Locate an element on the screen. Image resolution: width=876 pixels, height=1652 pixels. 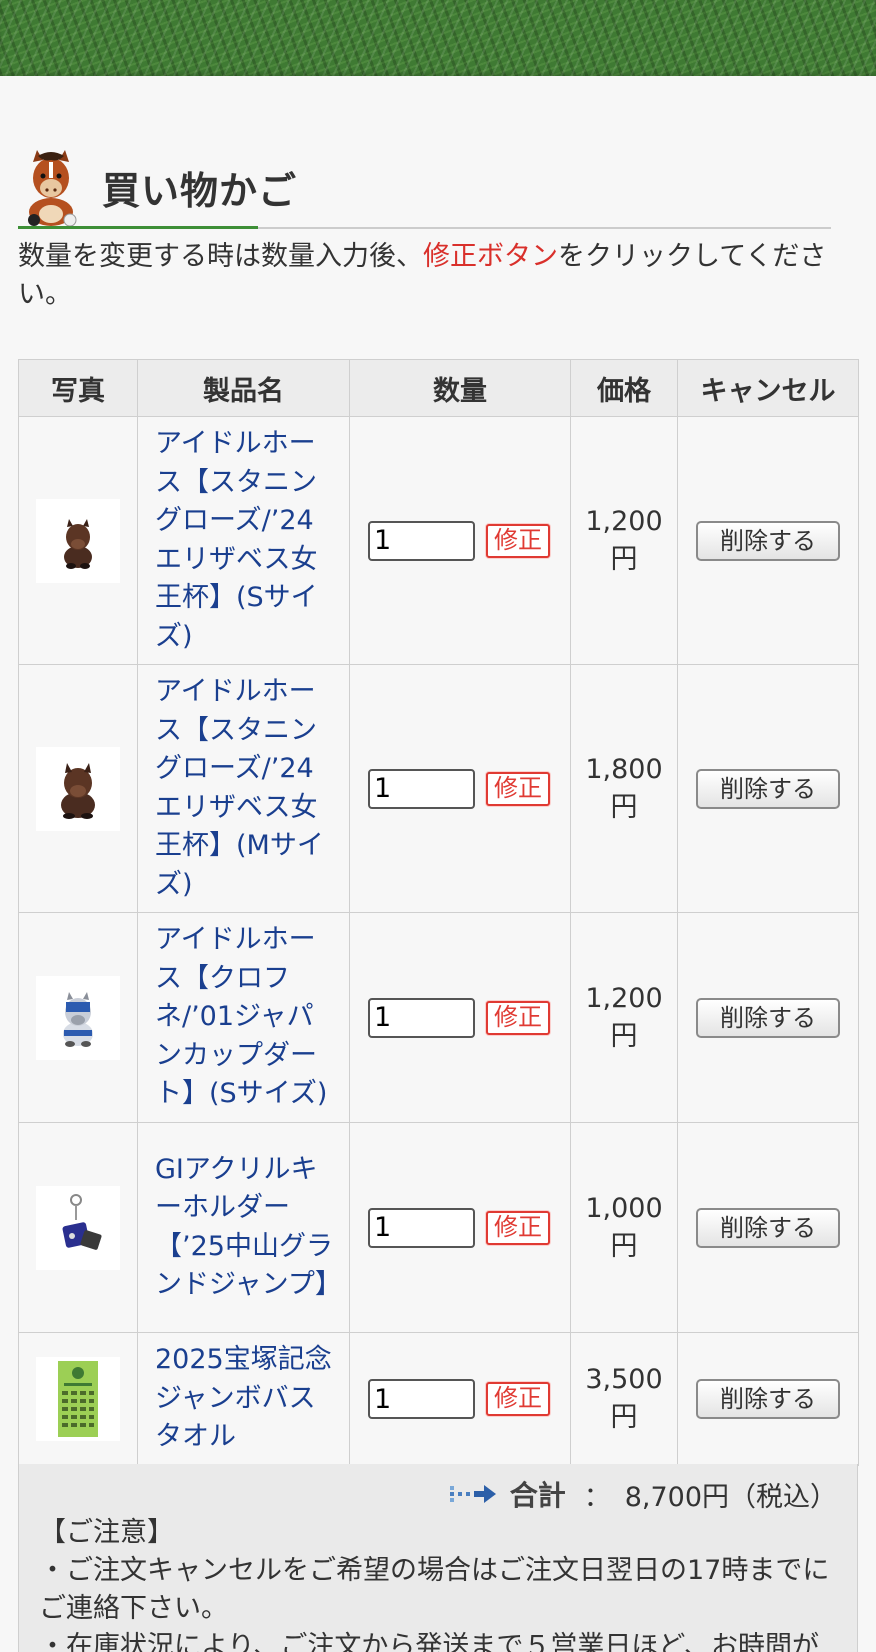
cart-row: 2025宝塚記念ジャンボバスタオル 修正 3,500円 削除する is located at coordinates (438, 1399).